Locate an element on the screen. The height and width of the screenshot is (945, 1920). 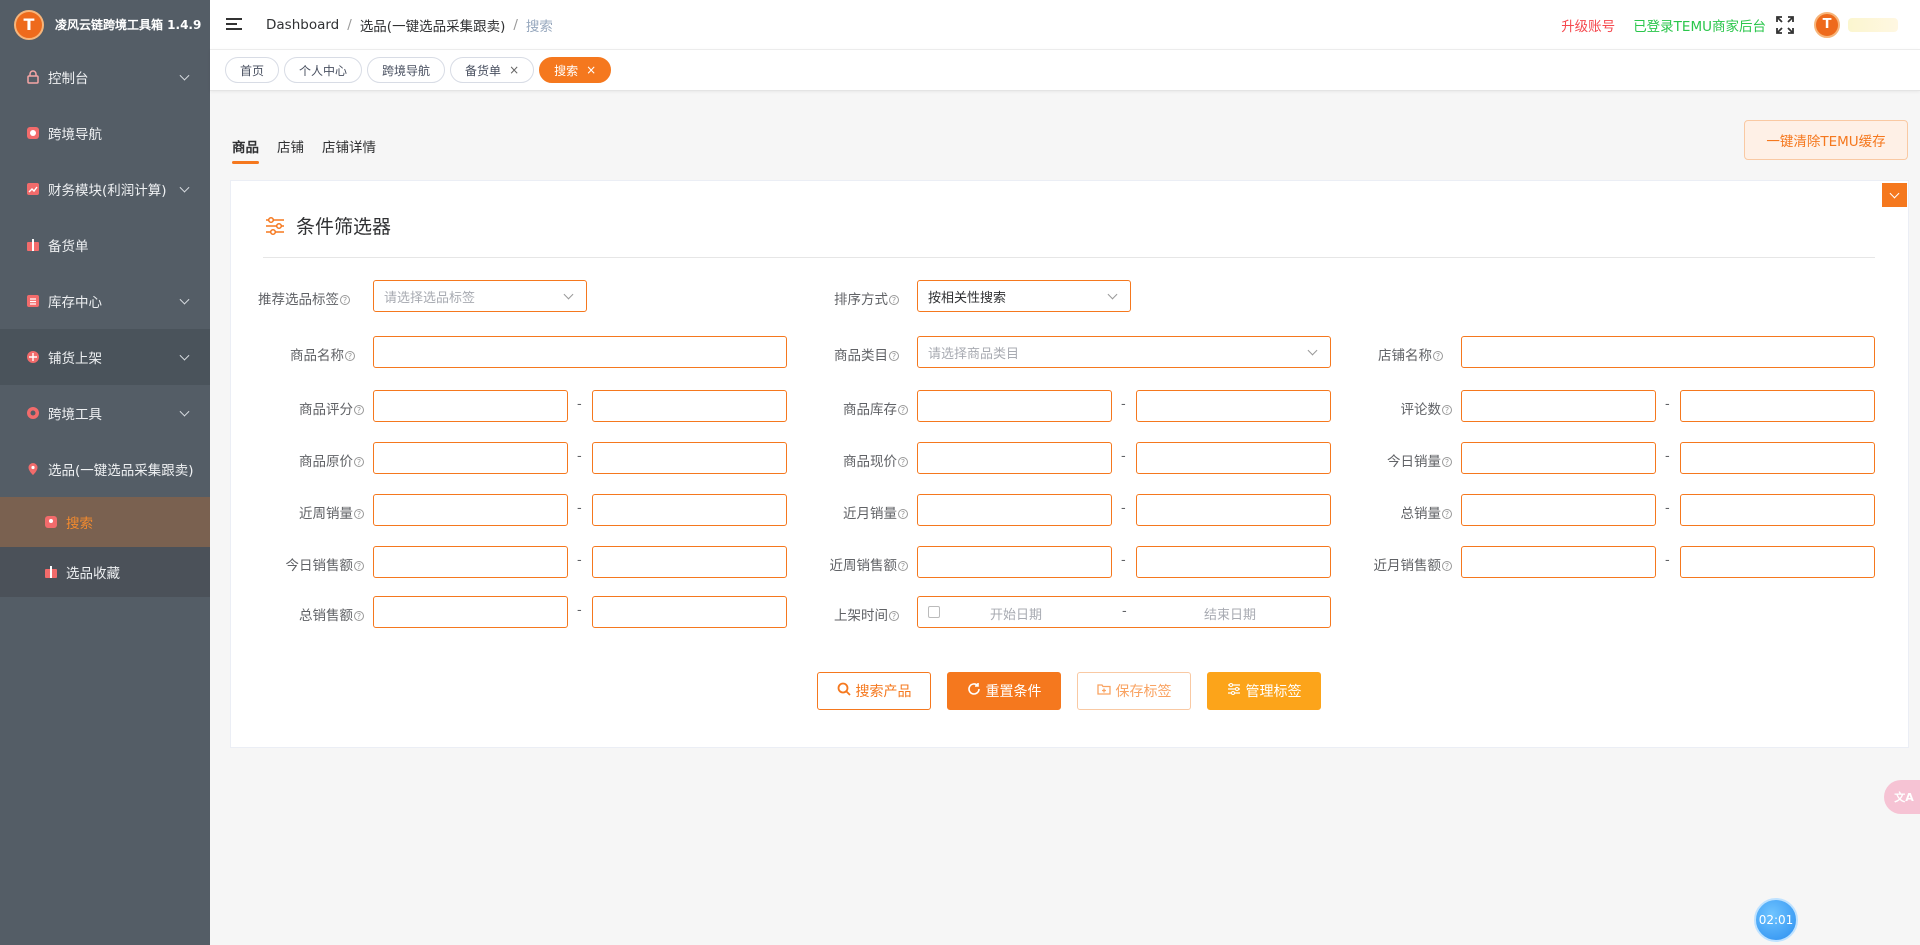
start-date-input: 开始日期 is located at coordinates (1016, 613).